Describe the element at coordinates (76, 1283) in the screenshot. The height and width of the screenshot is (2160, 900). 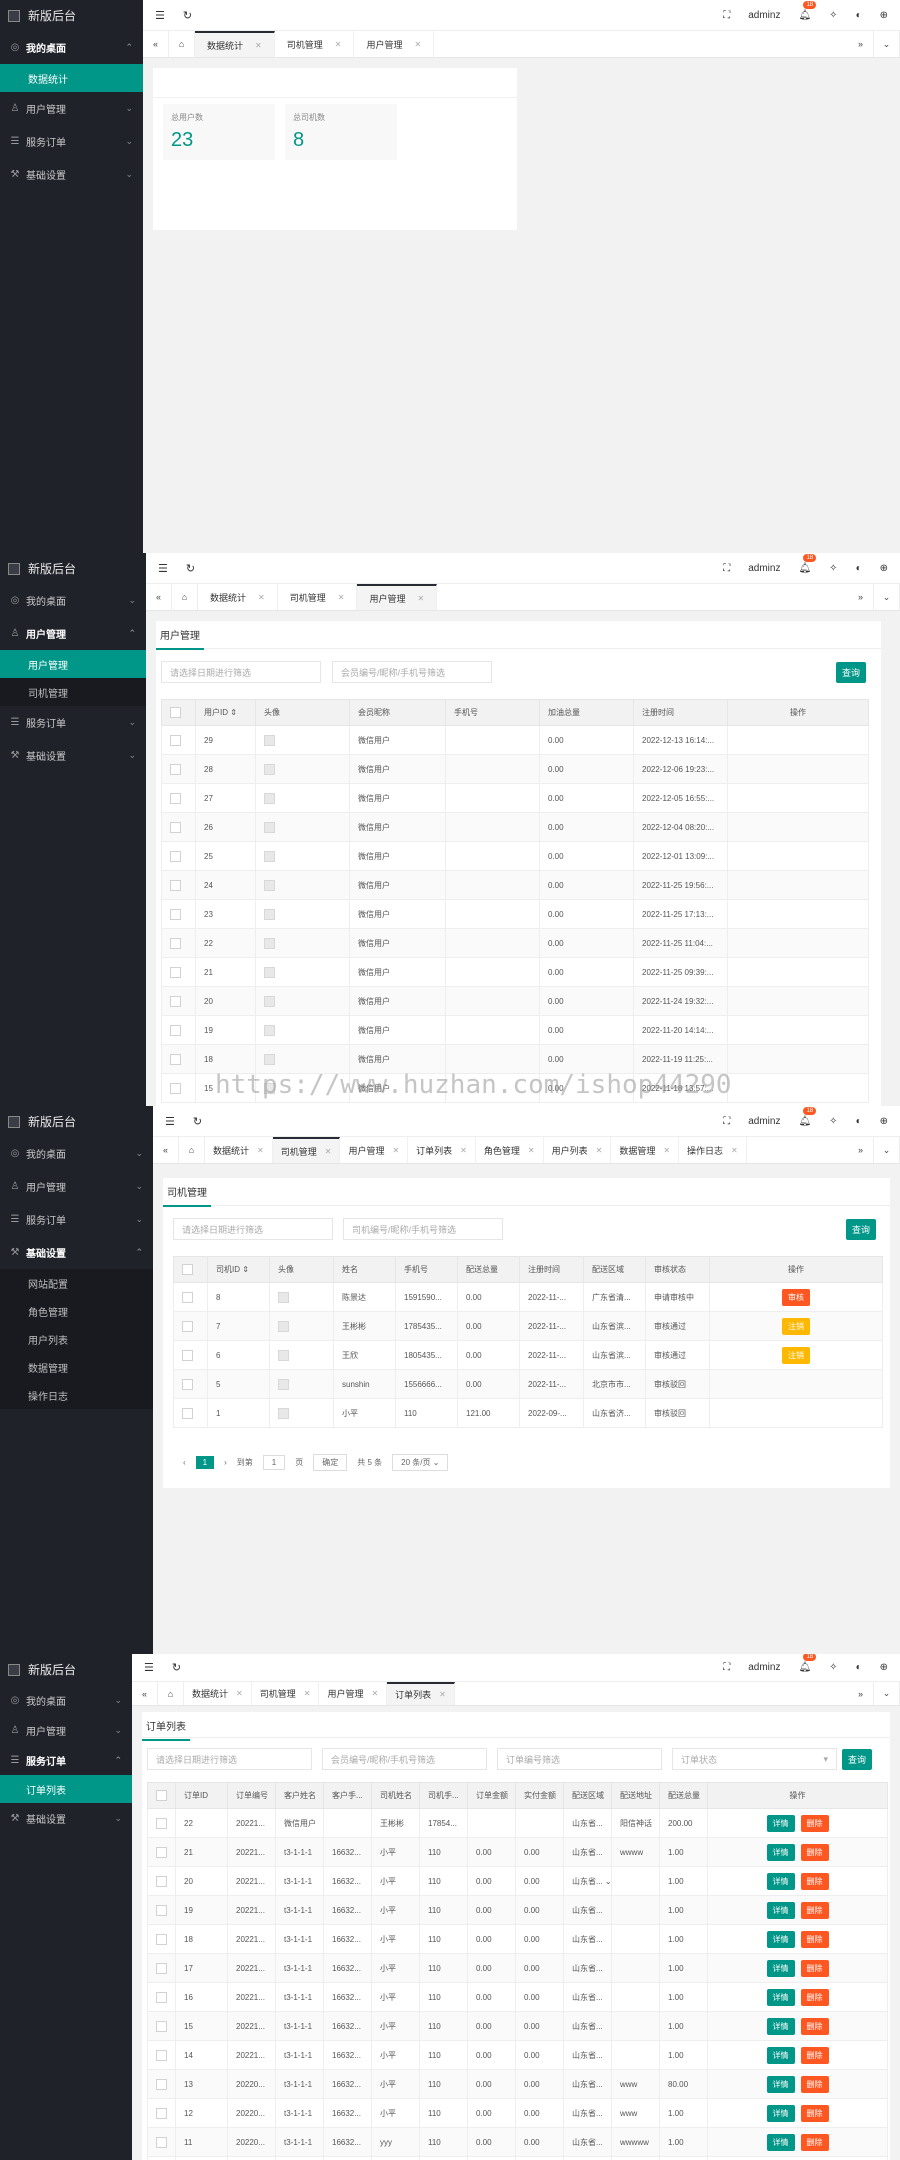
I see `nav-item-site-config: 网站配置` at that location.